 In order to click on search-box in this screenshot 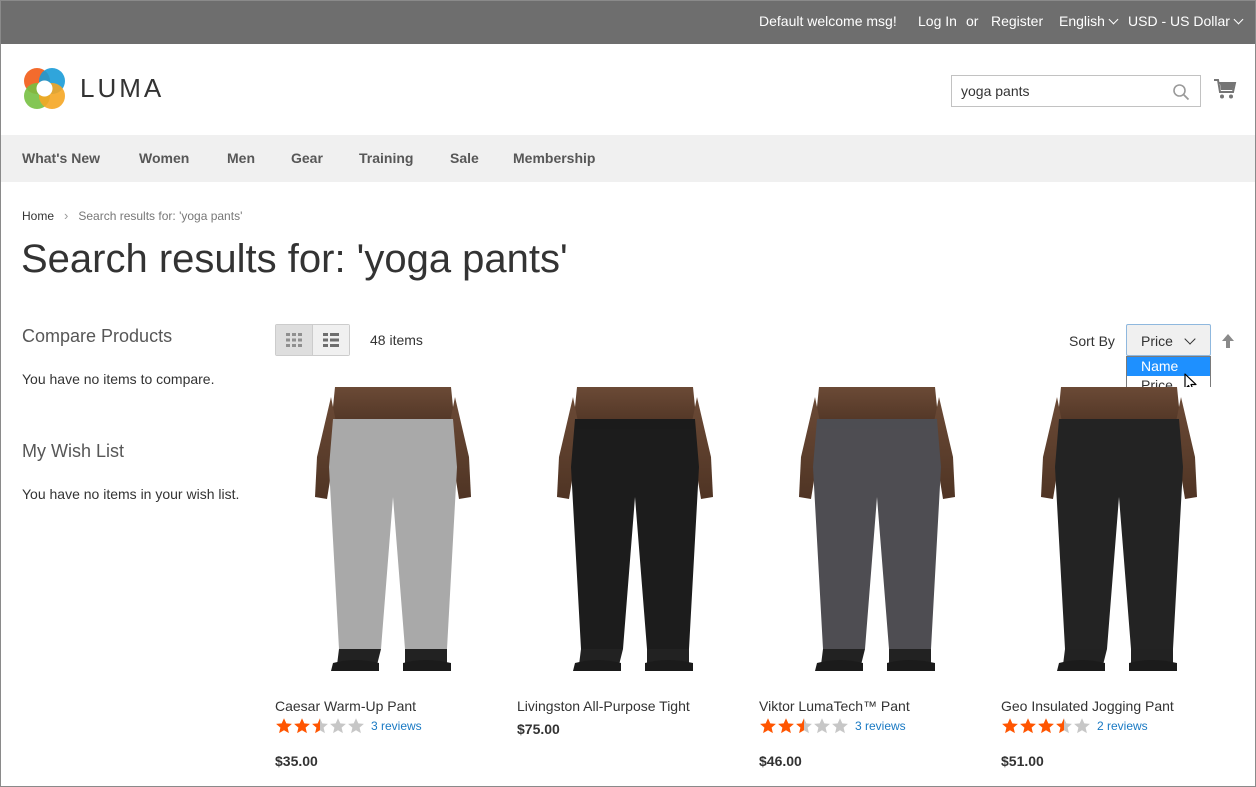, I will do `click(1076, 91)`.